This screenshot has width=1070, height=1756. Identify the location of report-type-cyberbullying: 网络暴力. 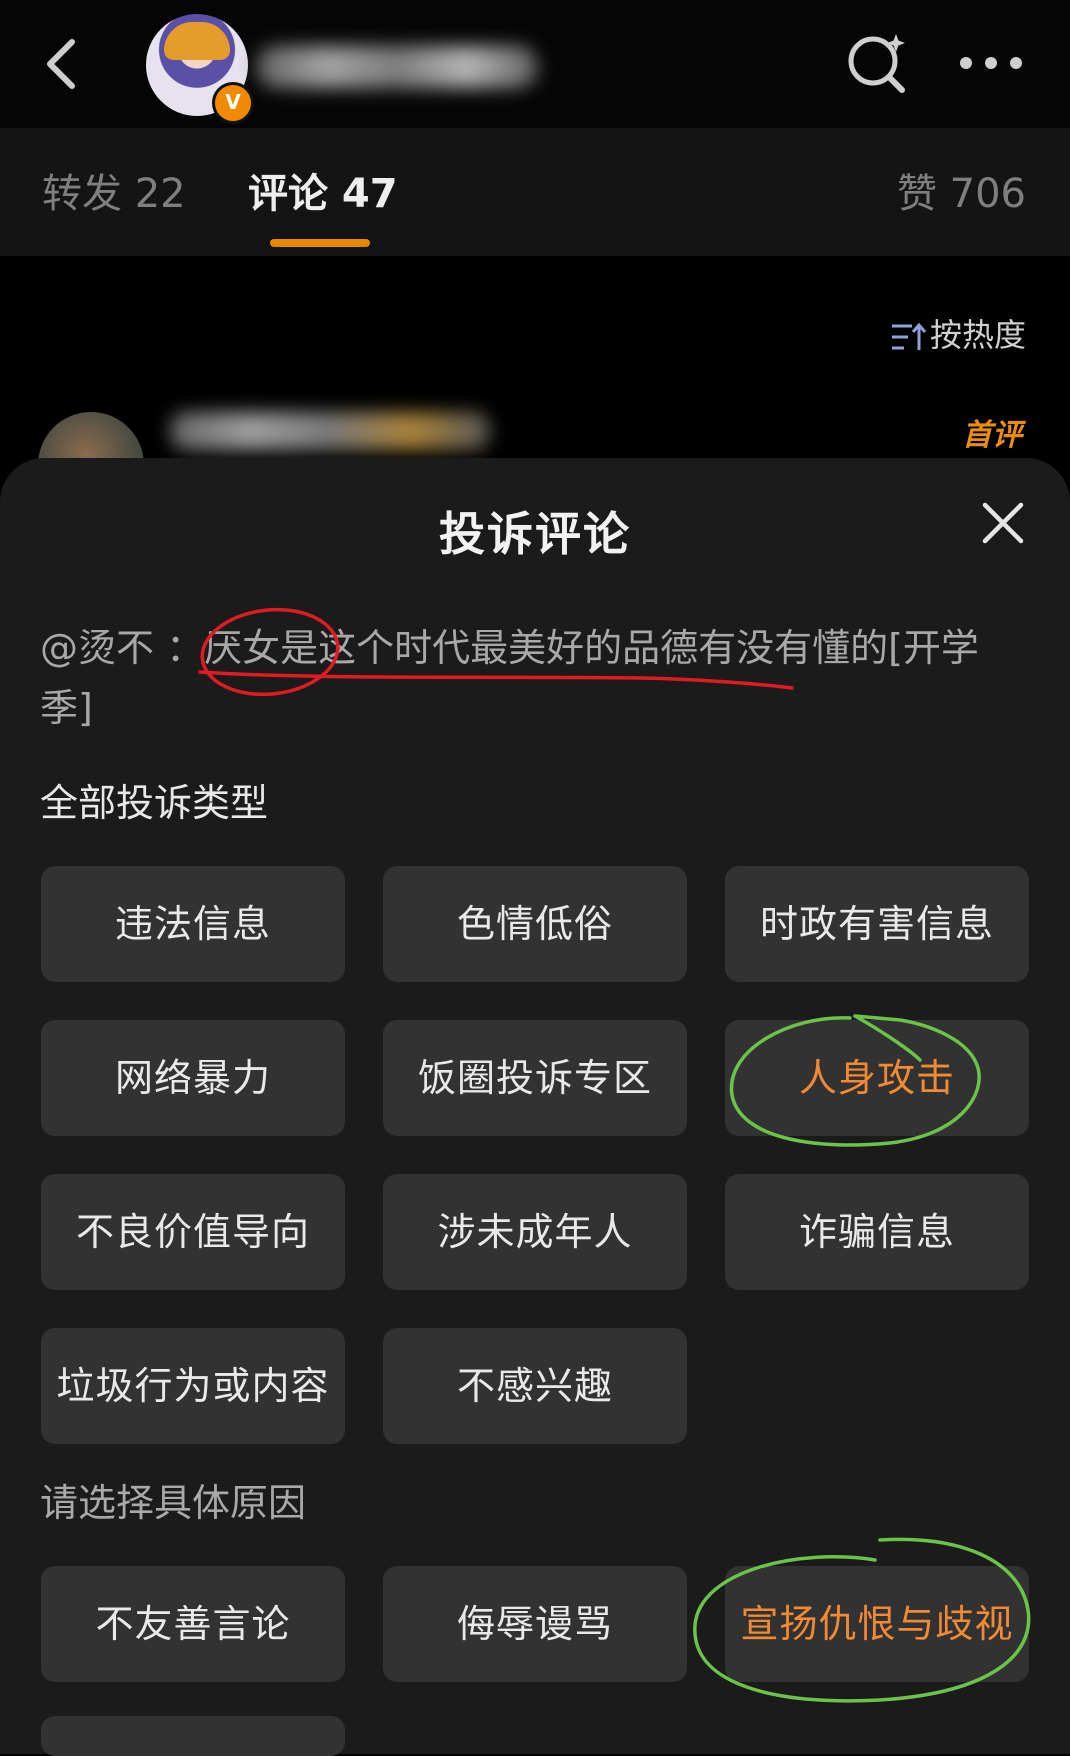
(193, 1078).